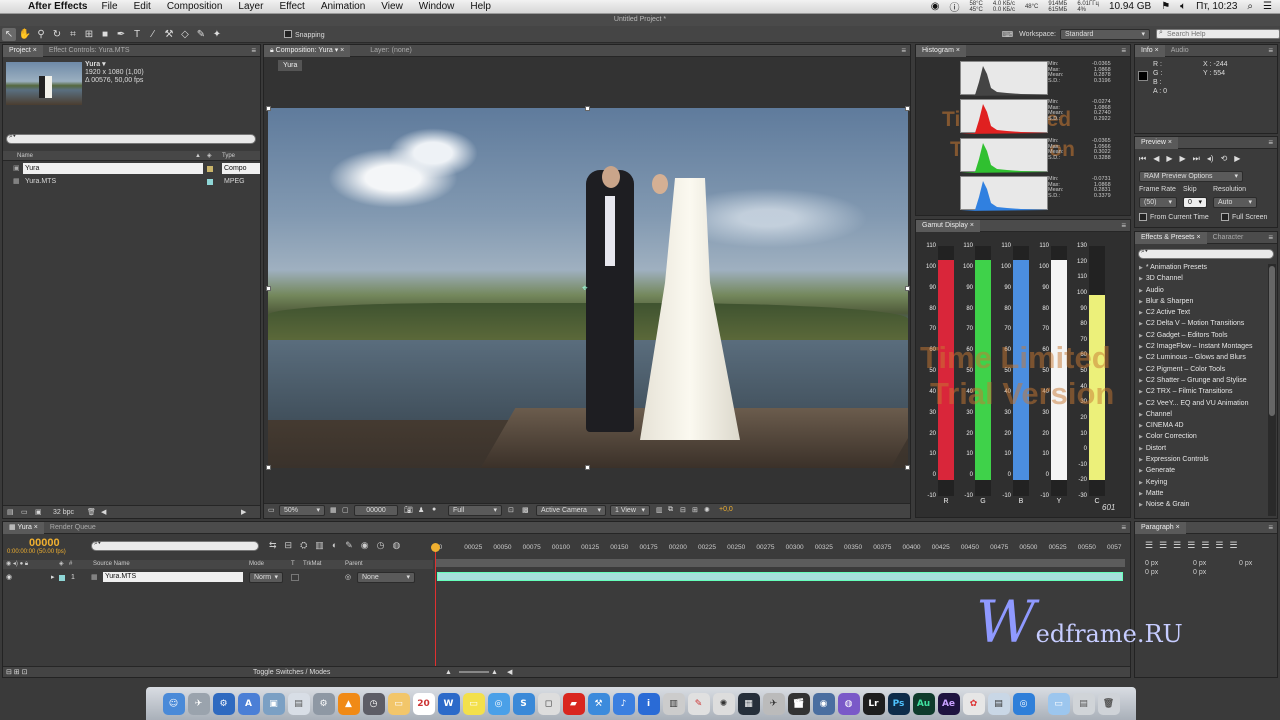 The width and height of the screenshot is (1280, 720). I want to click on pdf-reader-icon: ✎, so click(698, 703).